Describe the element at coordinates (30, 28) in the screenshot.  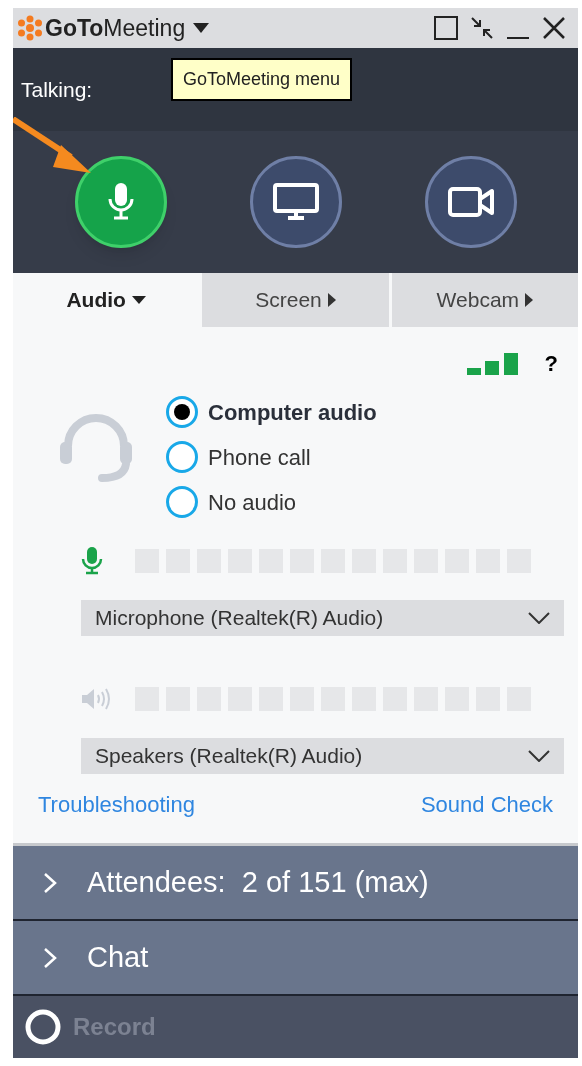
I see `logo-icon` at that location.